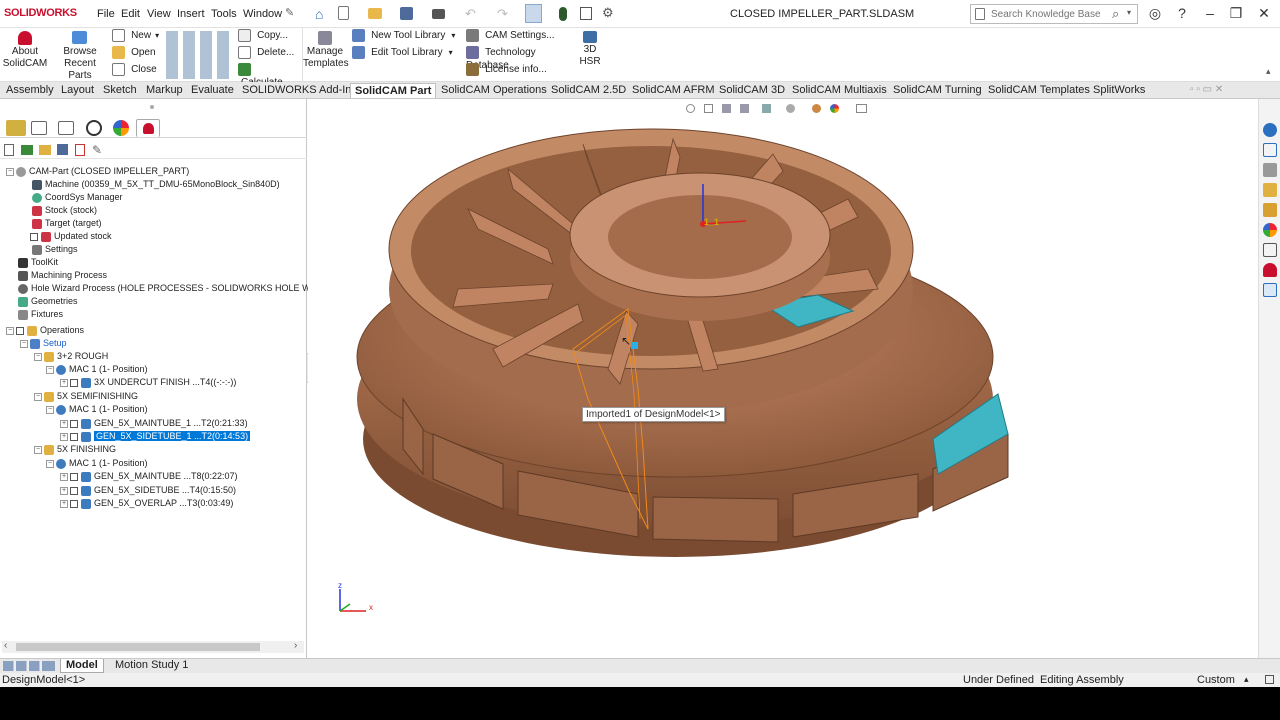  Describe the element at coordinates (198, 55) in the screenshot. I see `icon-grid` at that location.